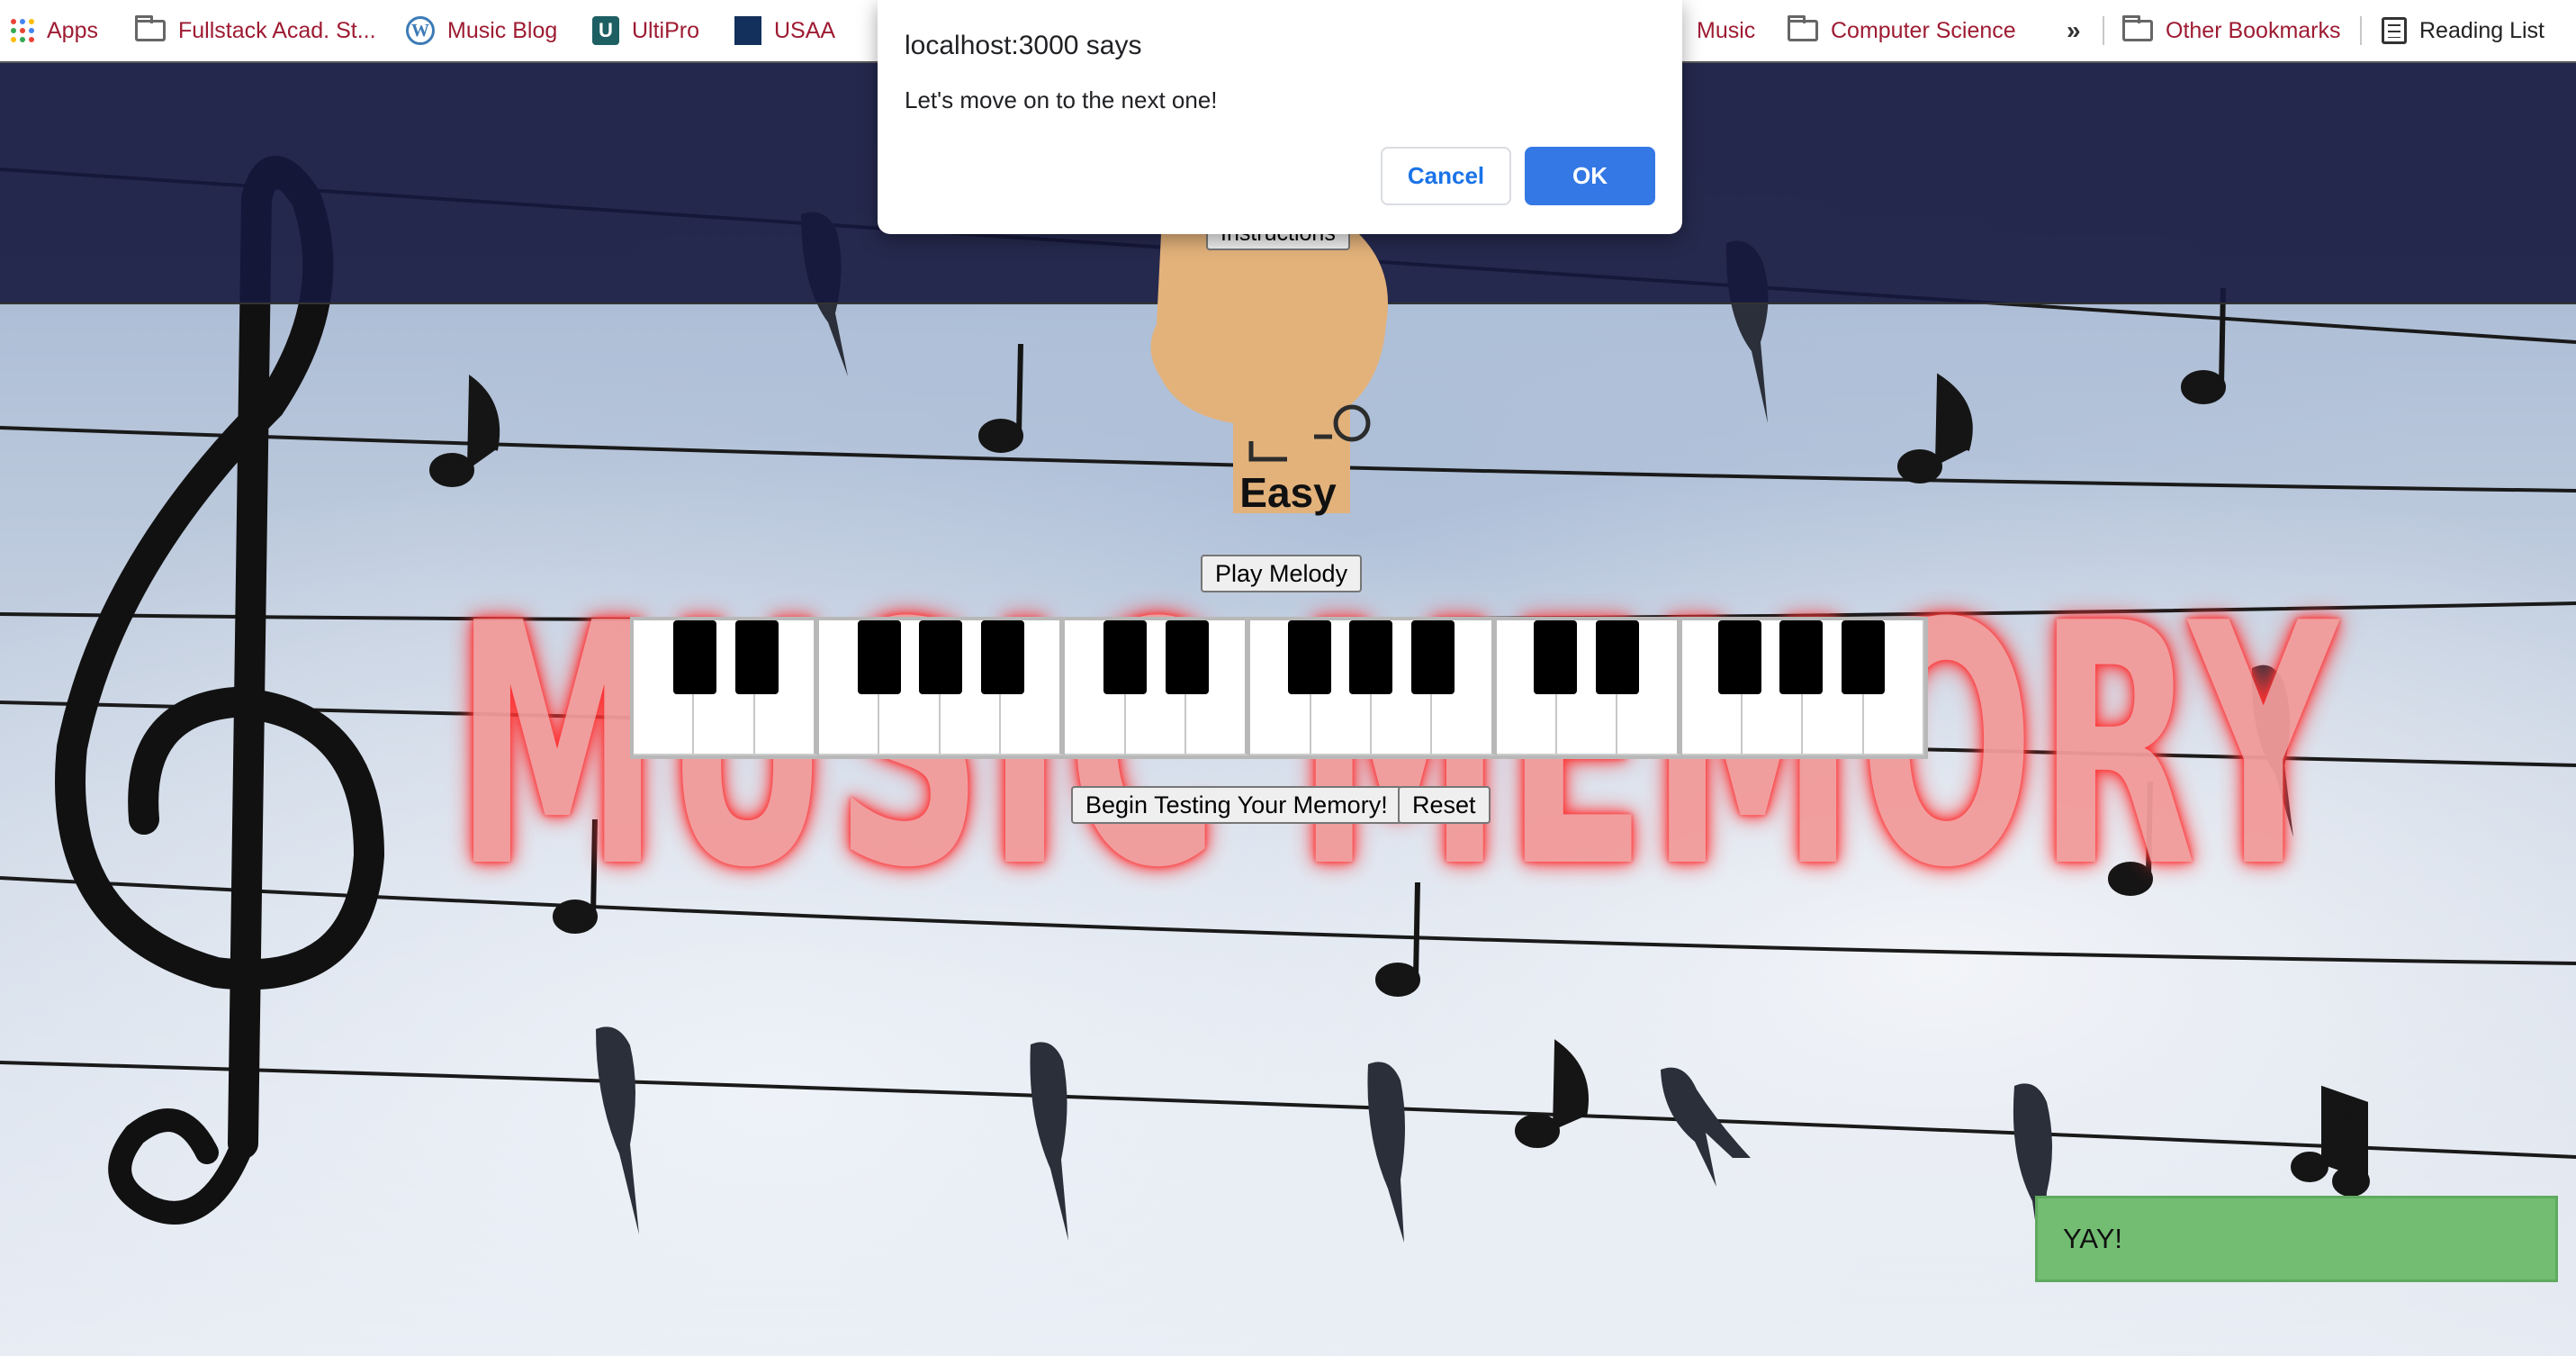 The height and width of the screenshot is (1356, 2576). What do you see at coordinates (1923, 30) in the screenshot?
I see `bookmark-label: Computer Science` at bounding box center [1923, 30].